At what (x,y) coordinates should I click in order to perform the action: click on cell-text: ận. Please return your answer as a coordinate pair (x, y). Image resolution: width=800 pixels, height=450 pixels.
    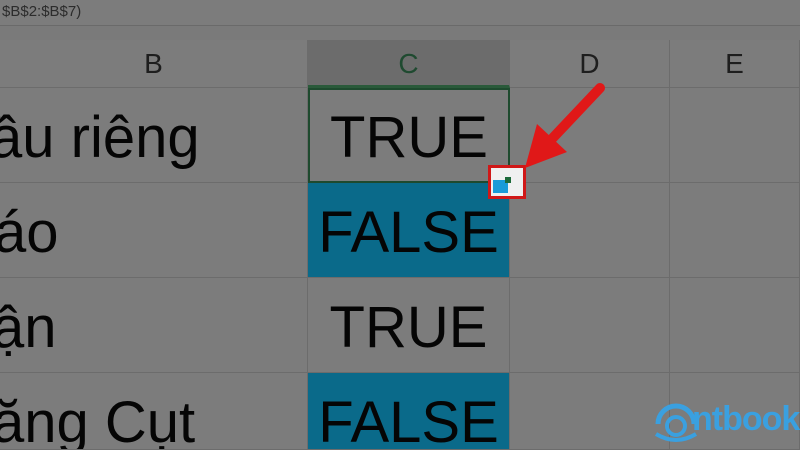
    Looking at the image, I should click on (28, 327).